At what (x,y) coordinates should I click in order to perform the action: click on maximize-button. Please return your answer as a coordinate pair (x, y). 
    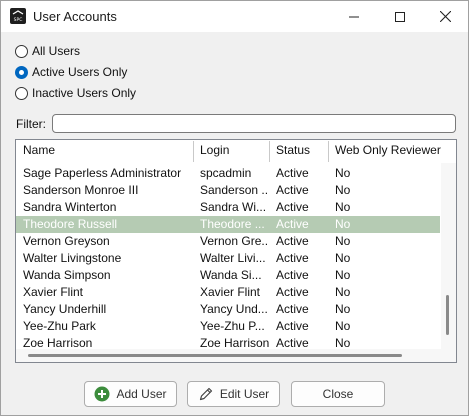
    Looking at the image, I should click on (400, 16).